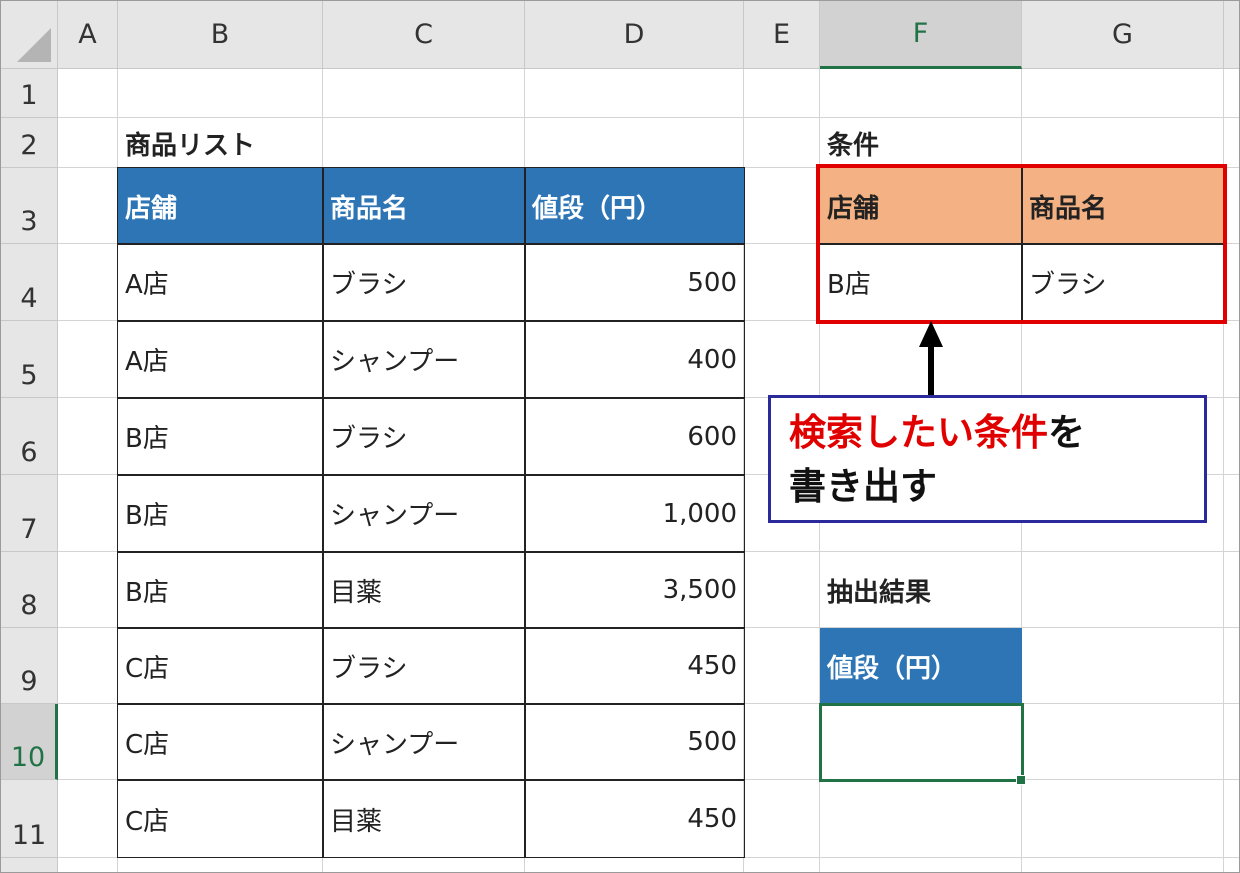 The image size is (1240, 873). What do you see at coordinates (29, 93) in the screenshot?
I see `row-header-1: 1` at bounding box center [29, 93].